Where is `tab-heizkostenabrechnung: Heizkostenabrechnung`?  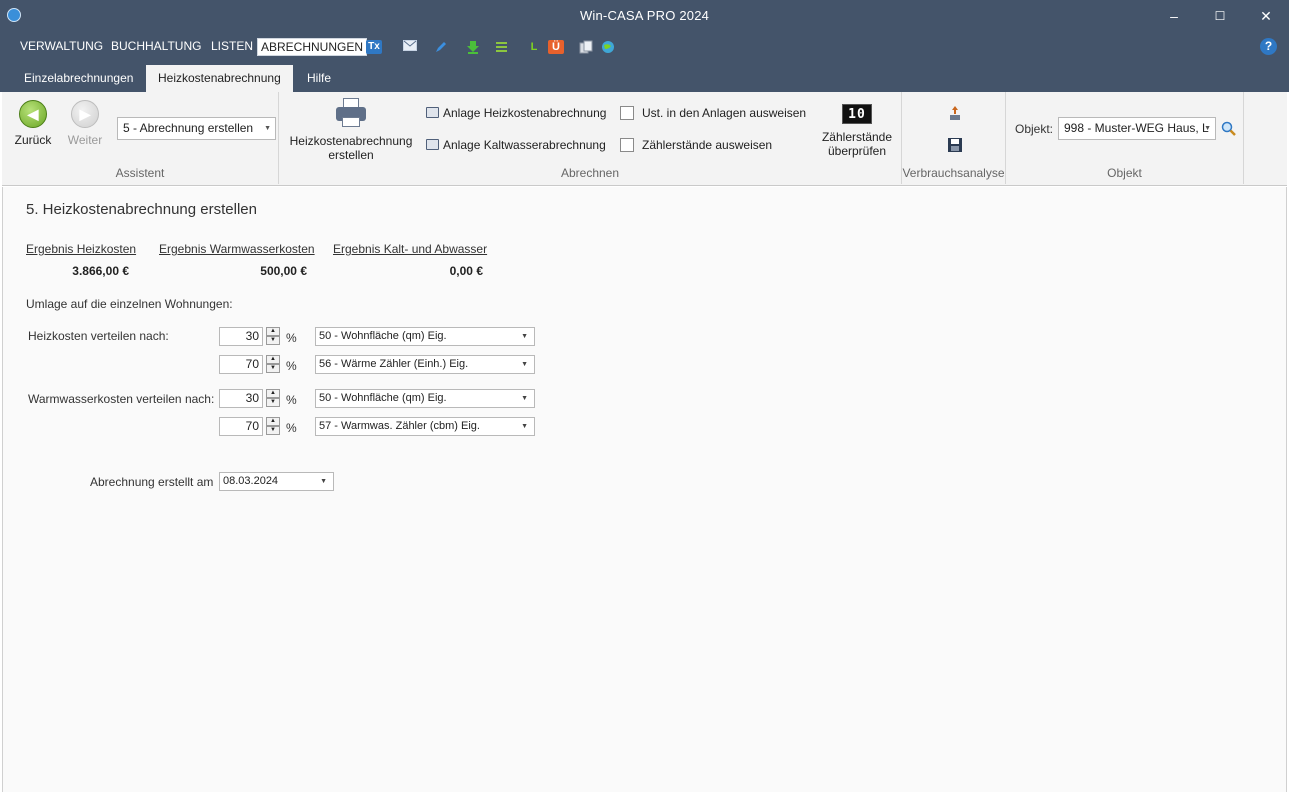 tab-heizkostenabrechnung: Heizkostenabrechnung is located at coordinates (219, 78).